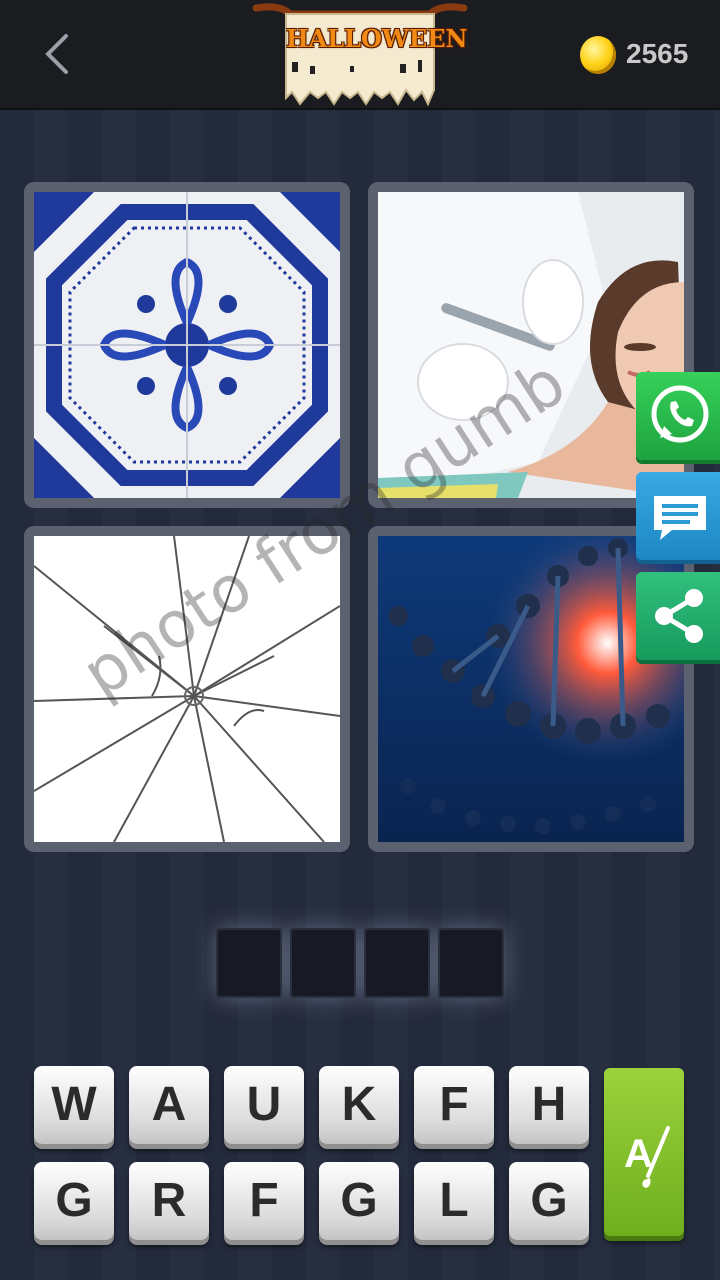 The height and width of the screenshot is (1280, 720). What do you see at coordinates (598, 55) in the screenshot?
I see `gold-coin-icon` at bounding box center [598, 55].